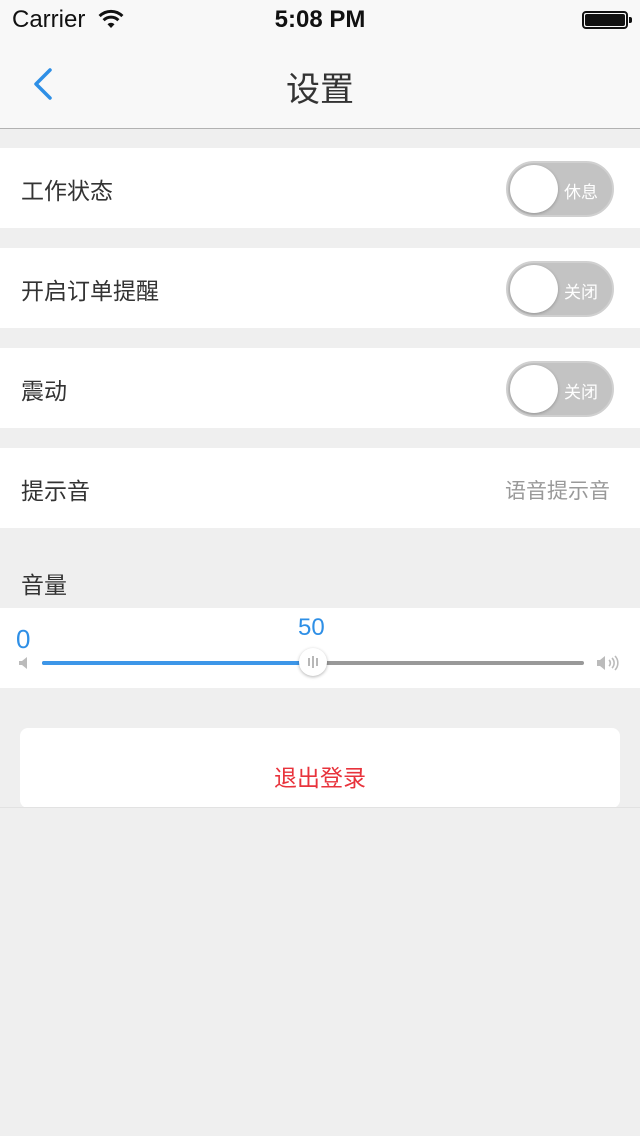 The height and width of the screenshot is (1136, 640). I want to click on page-title: 设置, so click(320, 90).